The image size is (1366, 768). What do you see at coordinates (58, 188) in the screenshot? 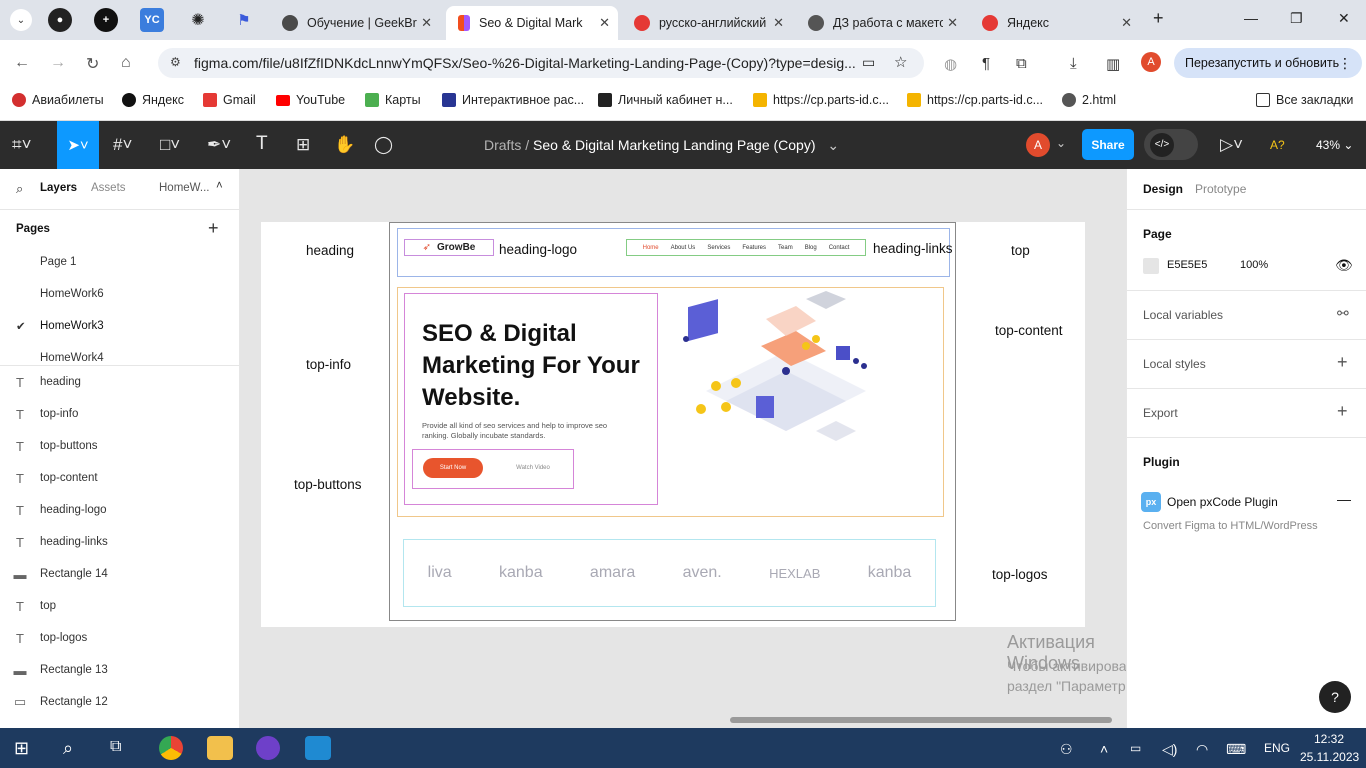
I see `tab-layers: Layers` at bounding box center [58, 188].